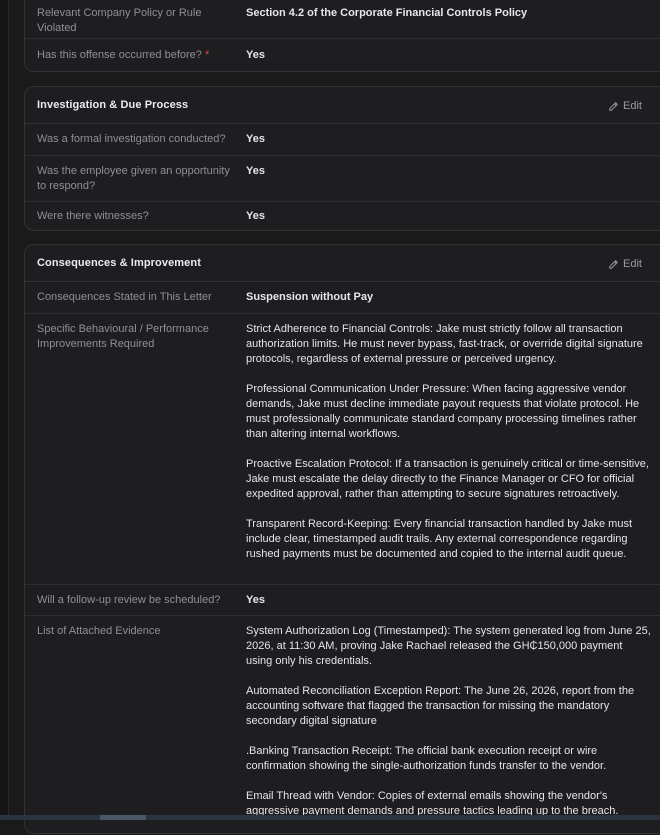 Image resolution: width=660 pixels, height=835 pixels. I want to click on scrollbar-thumb, so click(123, 817).